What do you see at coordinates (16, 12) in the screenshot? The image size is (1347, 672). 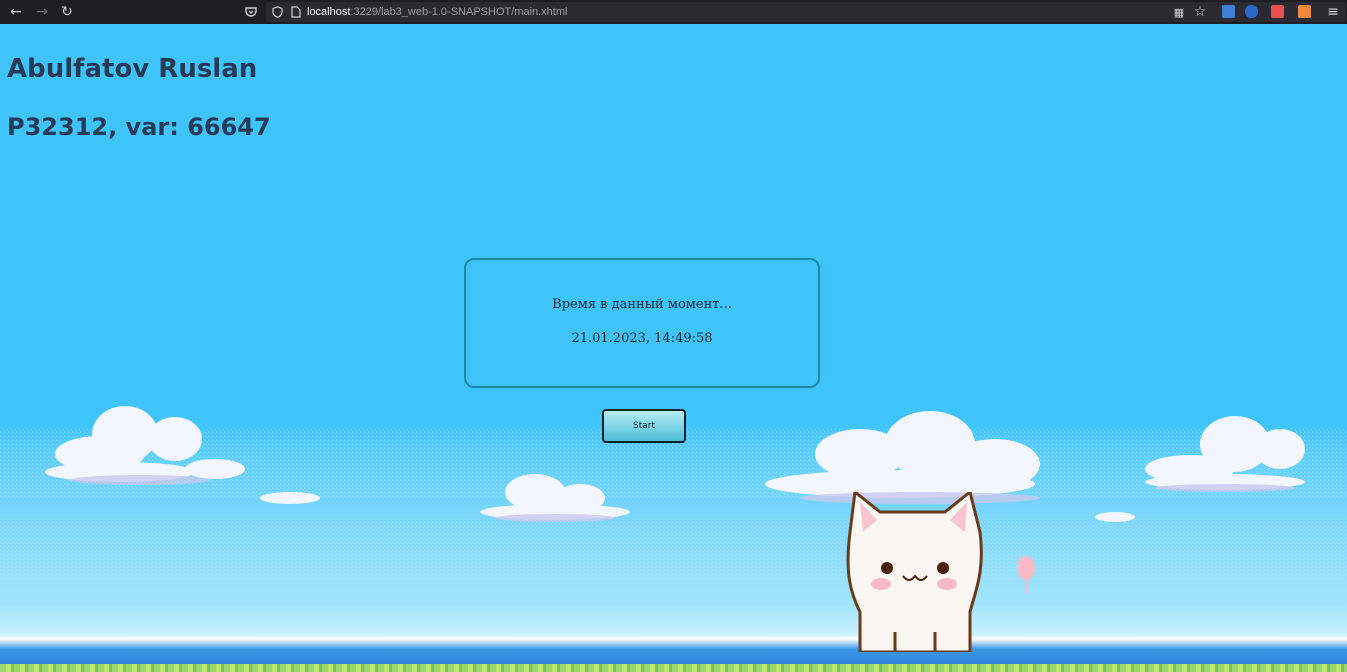 I see `back-icon: ←` at bounding box center [16, 12].